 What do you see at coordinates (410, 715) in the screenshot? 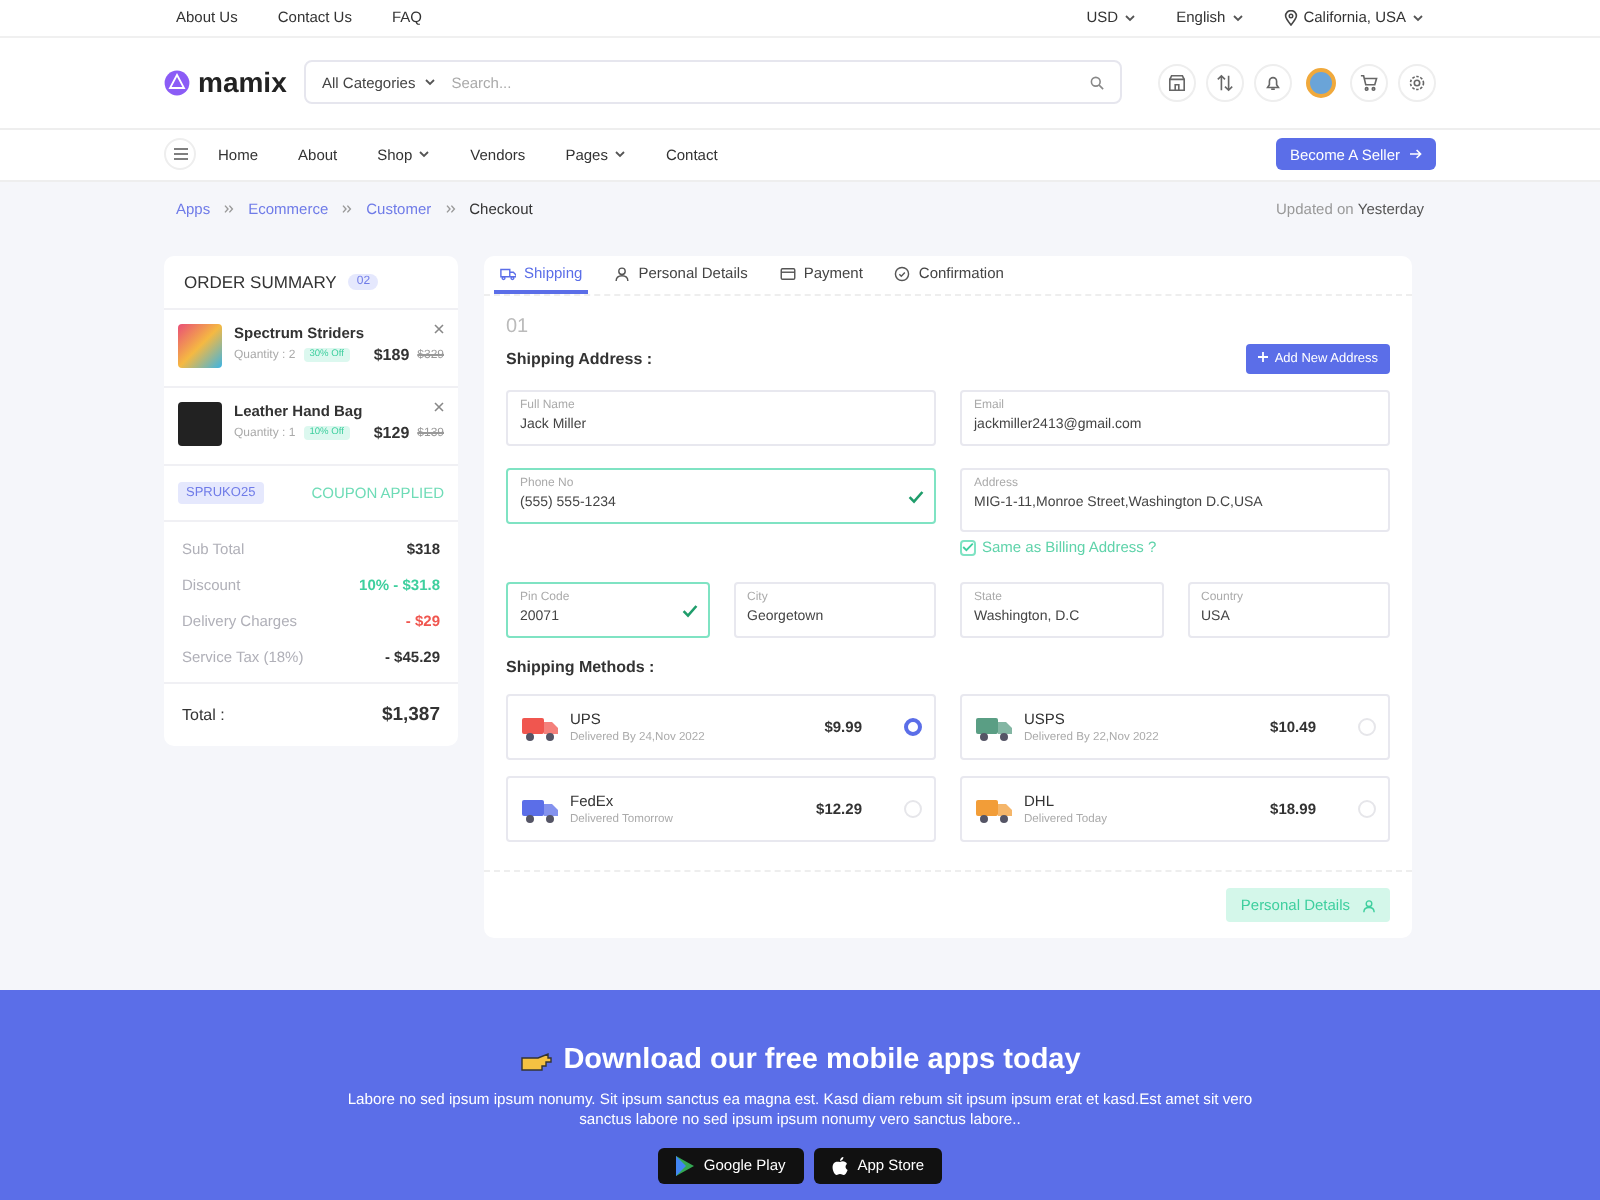
I see `total-value: $1,387` at bounding box center [410, 715].